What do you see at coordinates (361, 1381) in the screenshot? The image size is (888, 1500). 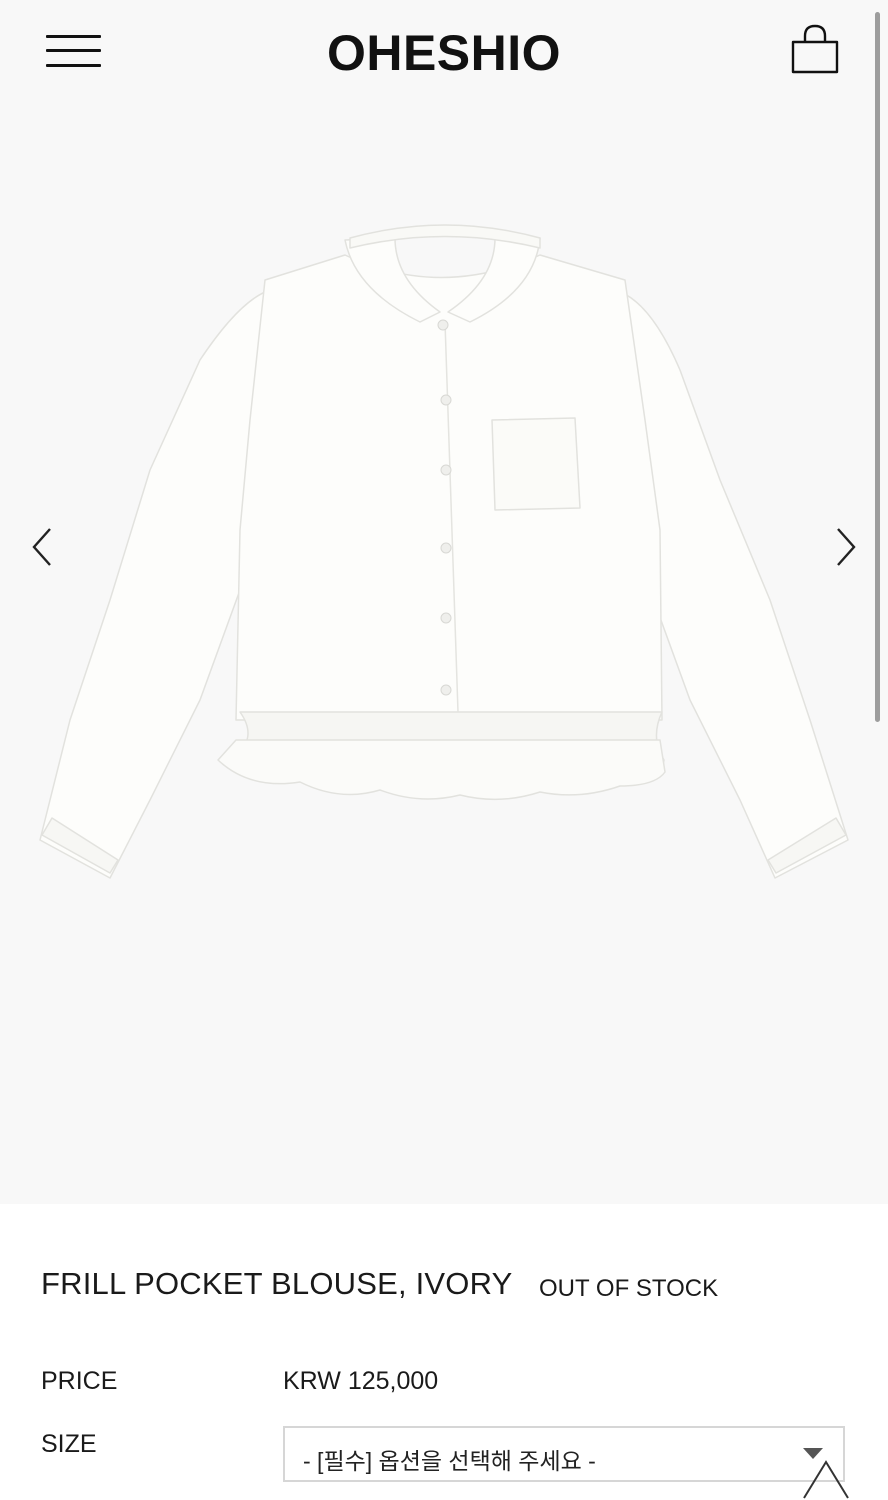 I see `price-value: KRW 125,000` at bounding box center [361, 1381].